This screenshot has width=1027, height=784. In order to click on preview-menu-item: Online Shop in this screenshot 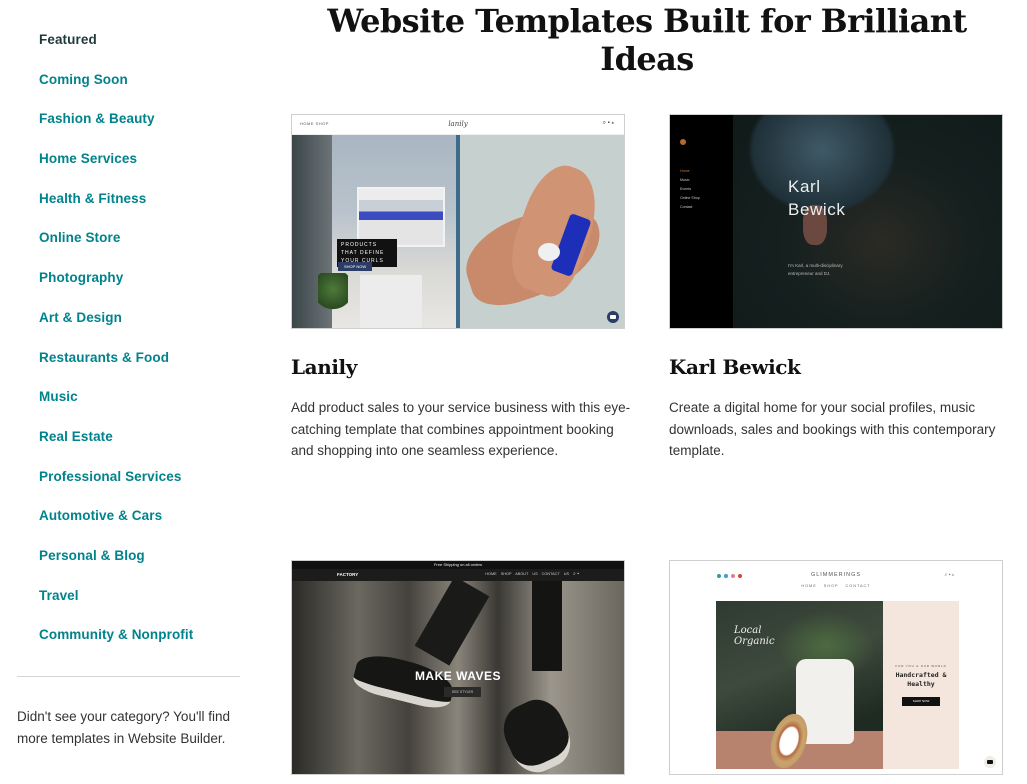, I will do `click(690, 198)`.